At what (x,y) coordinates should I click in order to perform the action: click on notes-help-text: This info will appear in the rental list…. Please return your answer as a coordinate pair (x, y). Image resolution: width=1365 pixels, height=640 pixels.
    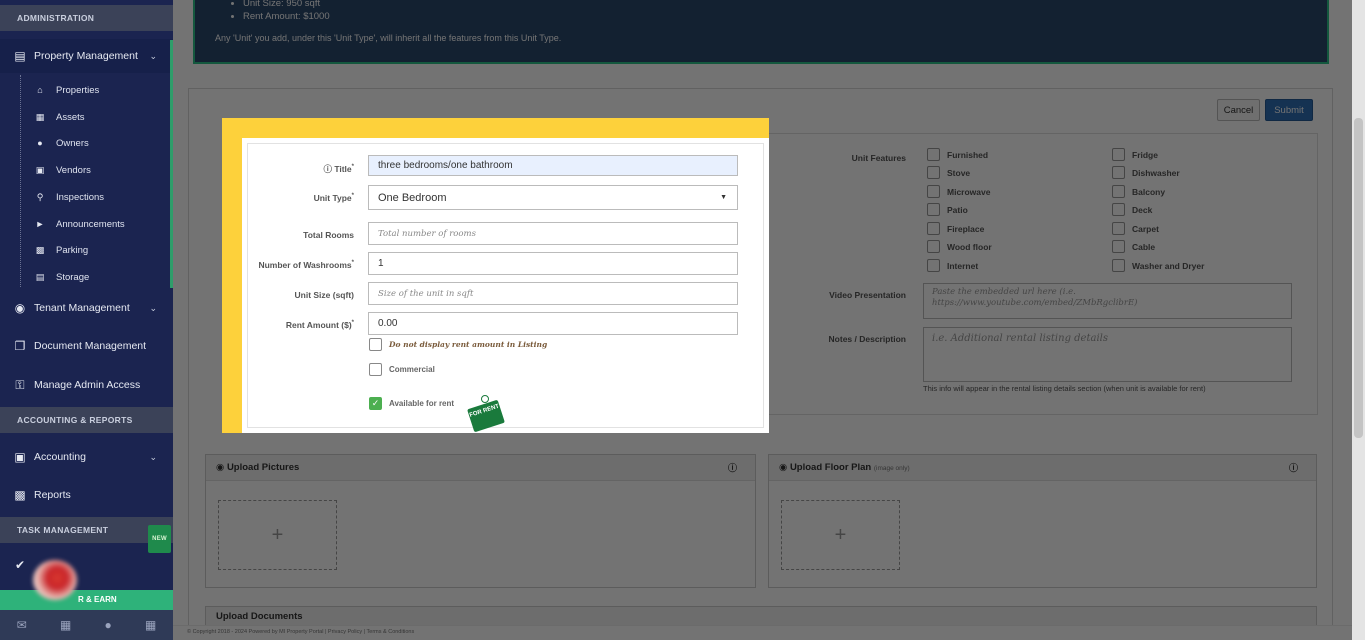
    Looking at the image, I should click on (1064, 388).